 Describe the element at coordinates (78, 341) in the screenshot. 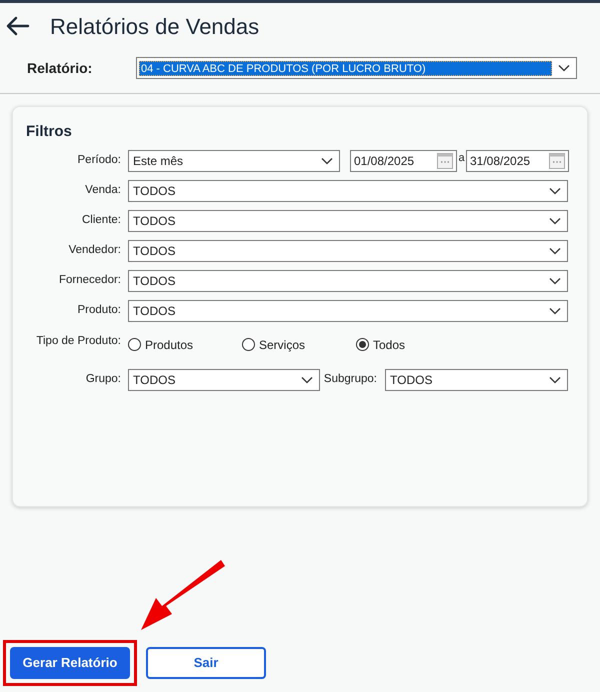

I see `field-label: Tipo de Produto:` at that location.